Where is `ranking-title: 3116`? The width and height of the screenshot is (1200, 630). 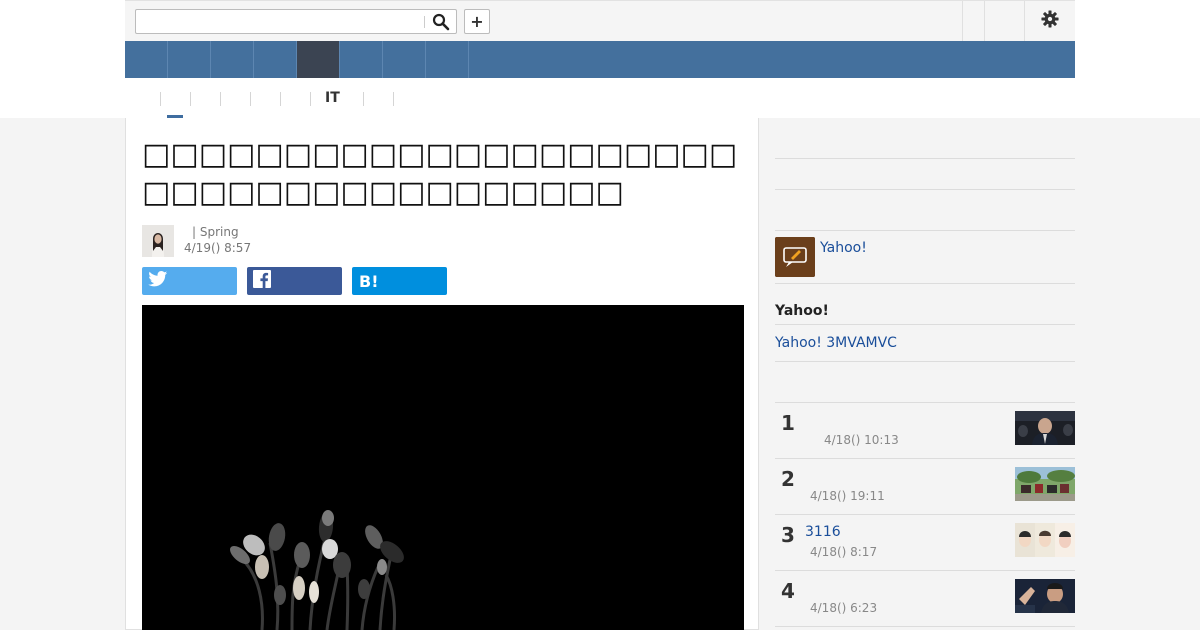
ranking-title: 3116 is located at coordinates (823, 532).